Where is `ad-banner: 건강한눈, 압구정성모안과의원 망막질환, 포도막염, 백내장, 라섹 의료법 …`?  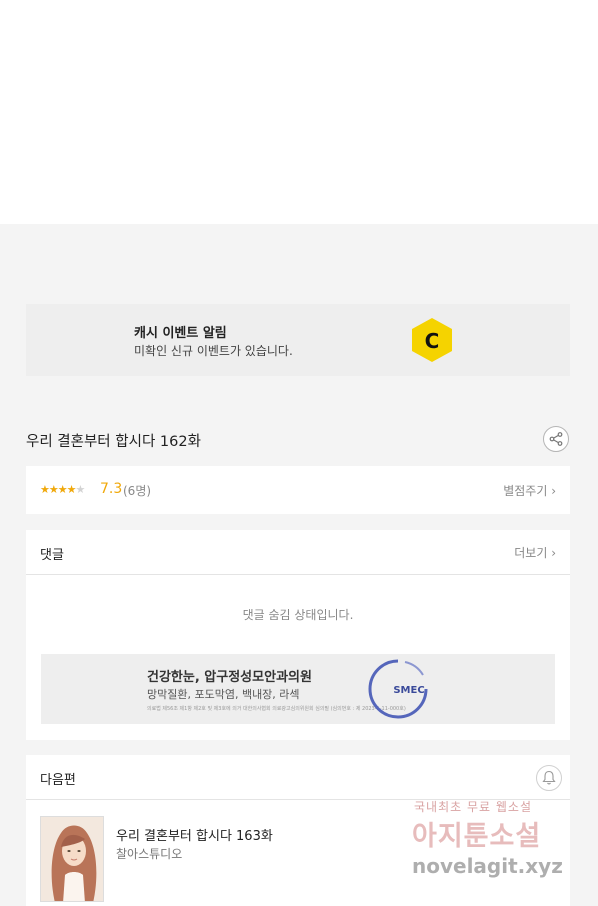 ad-banner: 건강한눈, 압구정성모안과의원 망막질환, 포도막염, 백내장, 라섹 의료법 … is located at coordinates (298, 689).